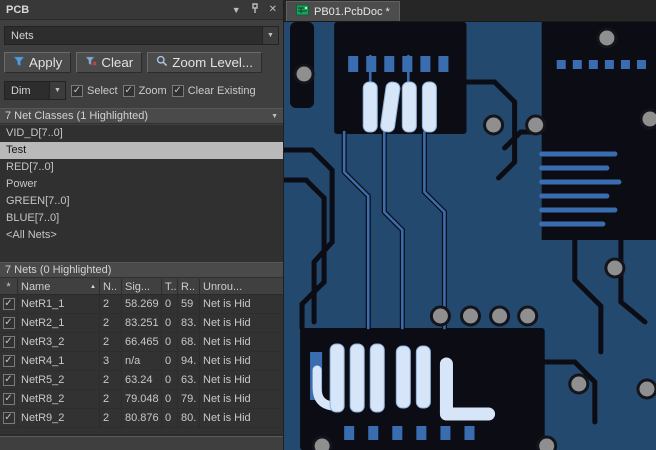 The width and height of the screenshot is (656, 450). I want to click on r-cell: 63., so click(189, 380).